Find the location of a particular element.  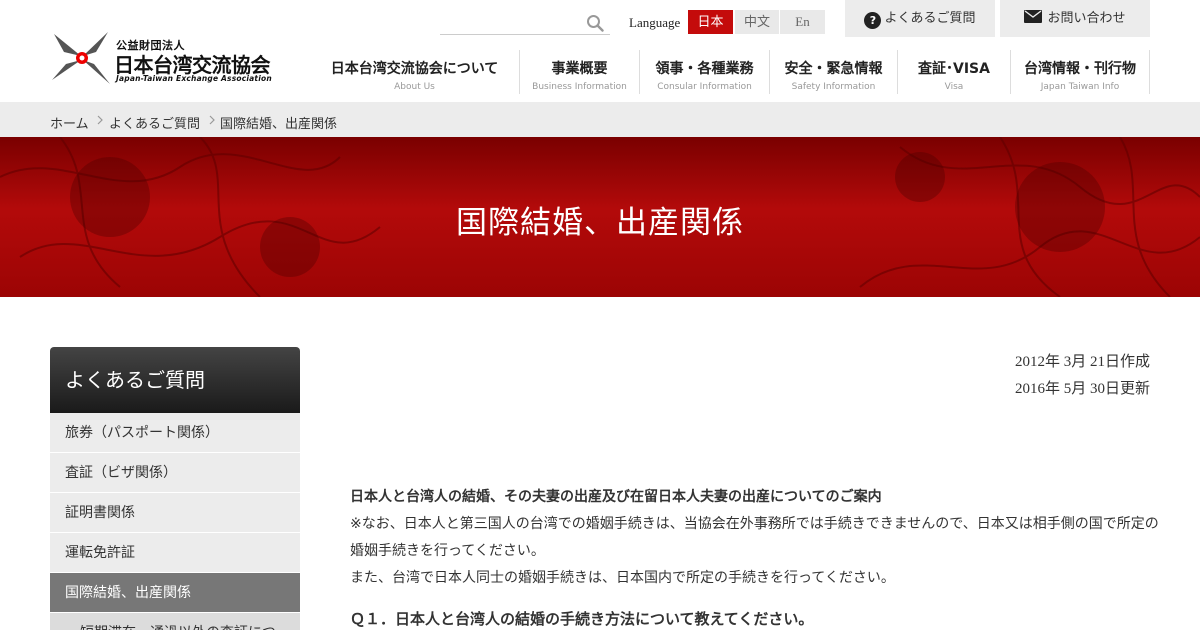

breadcrumb-faq: よくあるご質問 is located at coordinates (154, 122).